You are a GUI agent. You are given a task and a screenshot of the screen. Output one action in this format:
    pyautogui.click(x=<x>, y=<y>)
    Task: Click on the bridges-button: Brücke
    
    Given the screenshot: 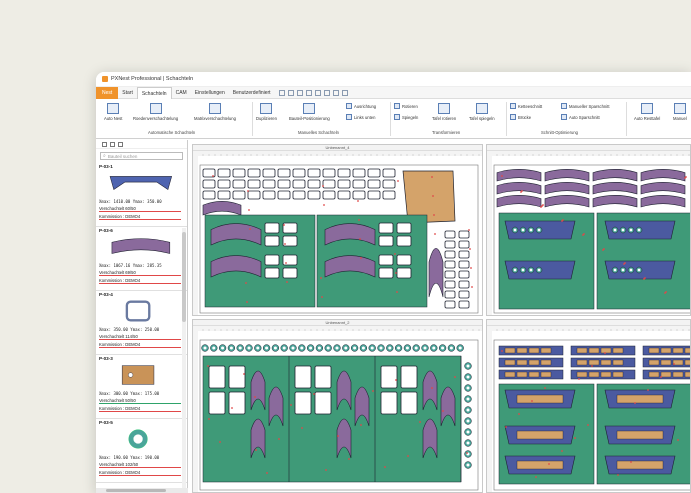 What is the action you would take?
    pyautogui.click(x=520, y=117)
    